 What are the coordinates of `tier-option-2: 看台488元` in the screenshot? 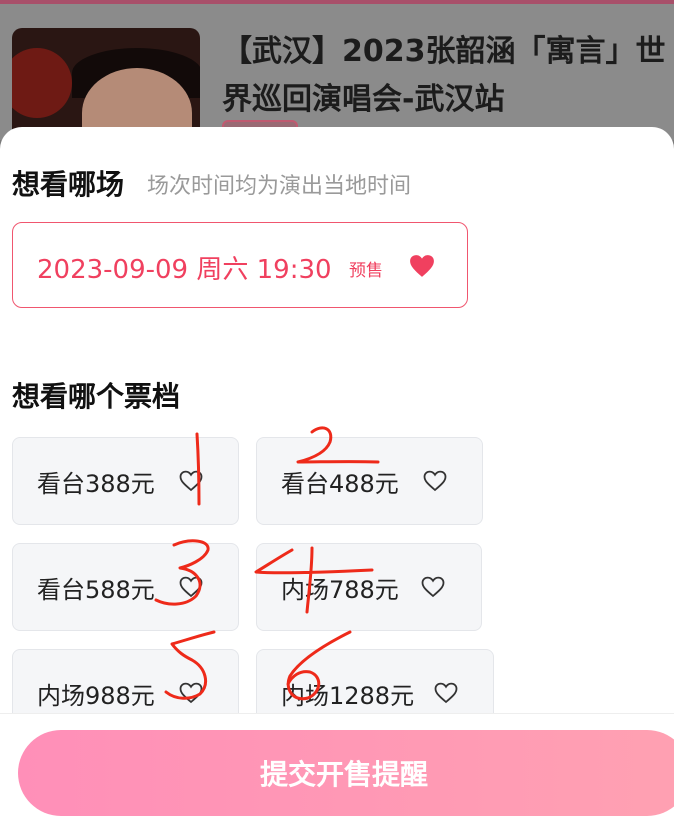 It's located at (369, 481).